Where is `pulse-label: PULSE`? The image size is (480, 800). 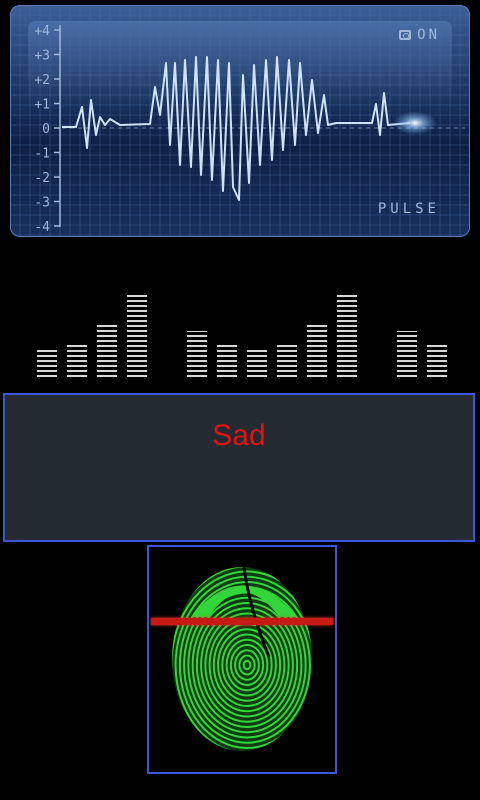
pulse-label: PULSE is located at coordinates (408, 209).